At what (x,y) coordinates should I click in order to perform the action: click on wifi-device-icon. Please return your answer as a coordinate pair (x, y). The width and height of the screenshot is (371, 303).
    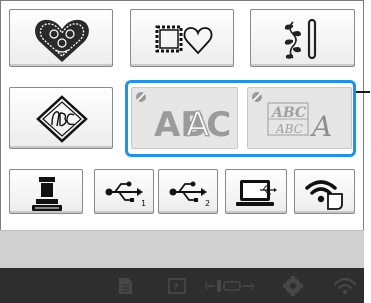
    Looking at the image, I should click on (324, 195).